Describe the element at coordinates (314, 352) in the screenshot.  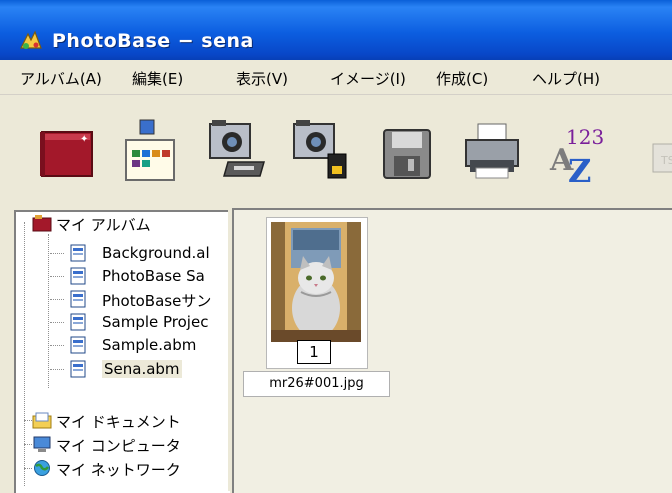
I see `thumbnail-number: 1` at that location.